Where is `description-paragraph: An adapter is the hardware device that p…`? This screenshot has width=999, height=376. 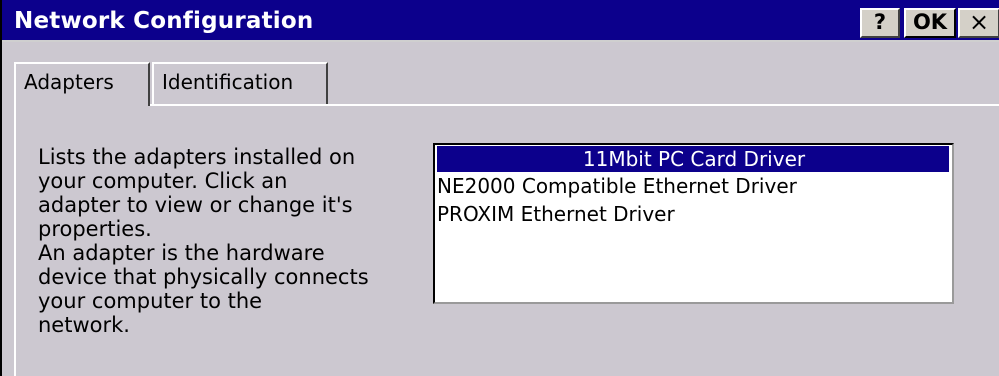
description-paragraph: An adapter is the hardware device that p… is located at coordinates (203, 289).